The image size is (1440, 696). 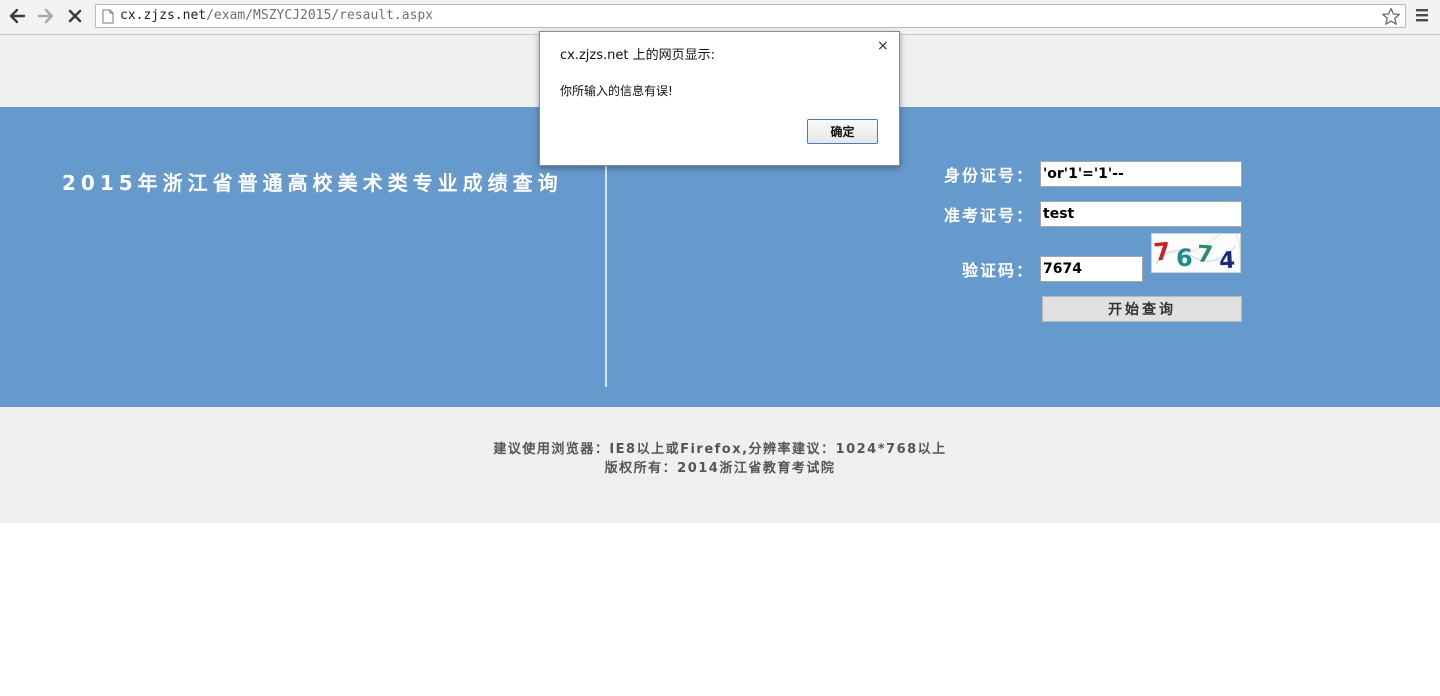 What do you see at coordinates (719, 98) in the screenshot?
I see `alert-dialog: cx.zjzs.net 上的网页显示: × 你所输入的信息有误! 确定` at bounding box center [719, 98].